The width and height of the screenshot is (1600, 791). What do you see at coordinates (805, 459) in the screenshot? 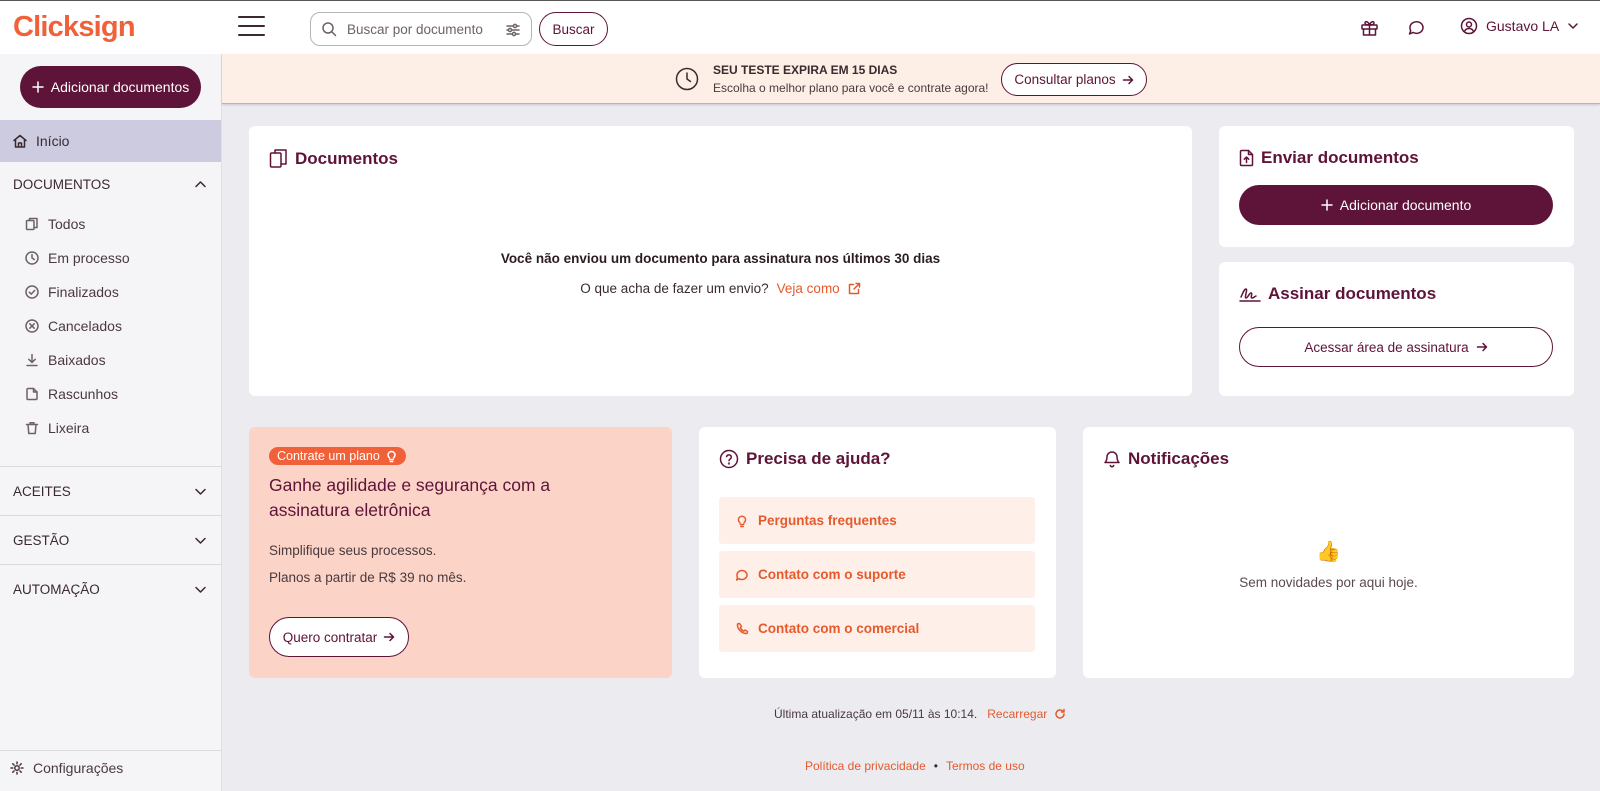
I see `help-card-title: Precisa de ajuda?` at bounding box center [805, 459].